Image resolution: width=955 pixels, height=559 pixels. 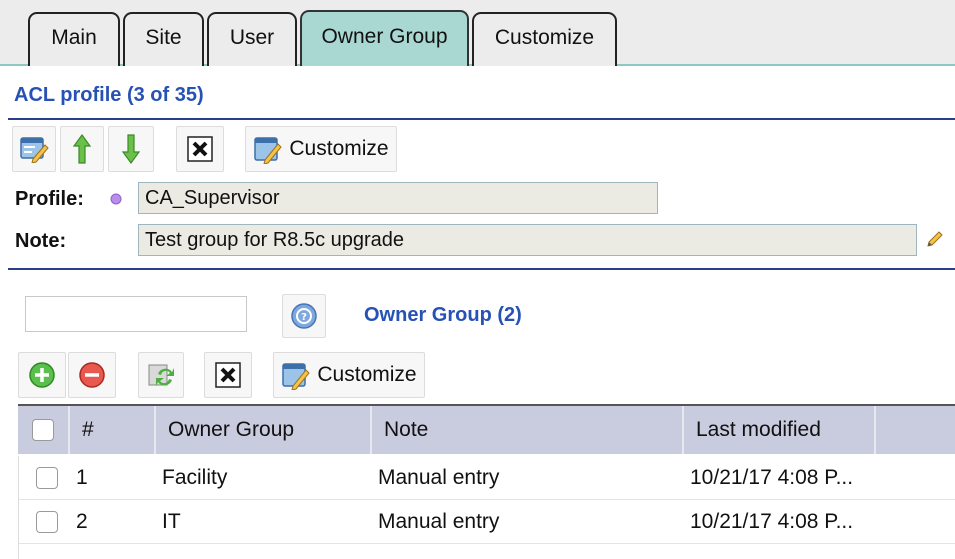 I want to click on tab-bar: Main Site User Owner Group Customize, so click(x=477, y=33).